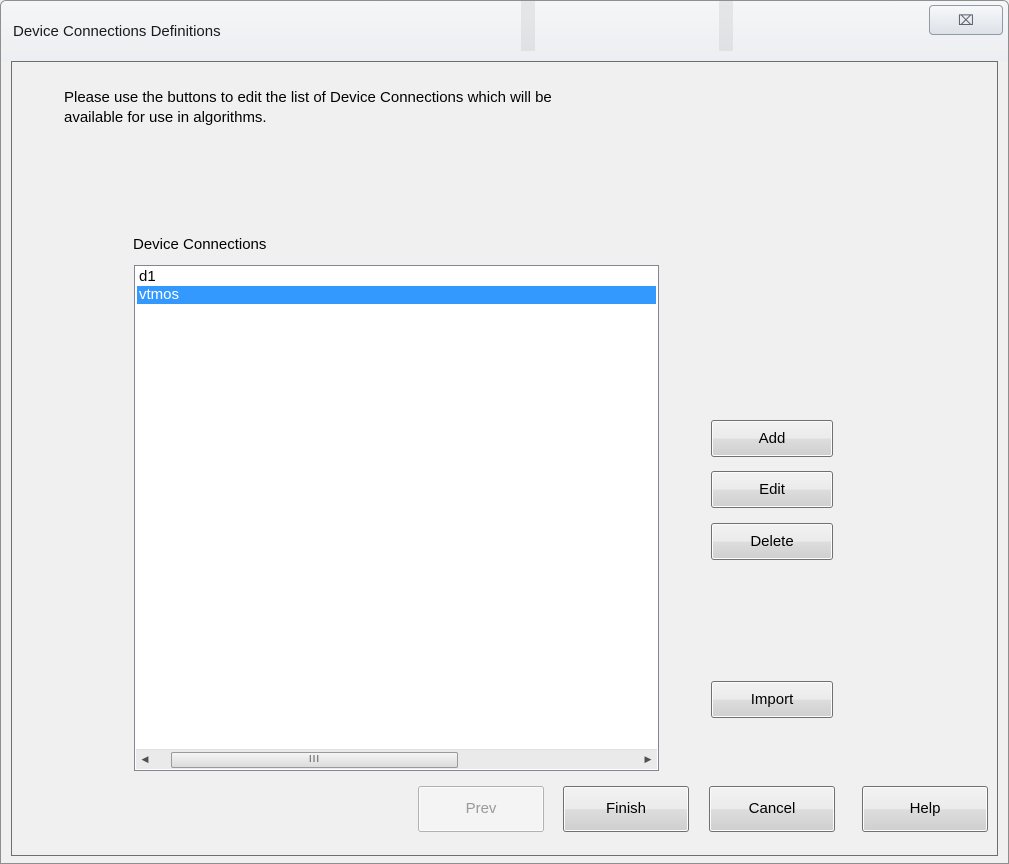 This screenshot has height=864, width=1009. Describe the element at coordinates (165, 117) in the screenshot. I see `instructions-line-2: available for use in algorithms.` at that location.